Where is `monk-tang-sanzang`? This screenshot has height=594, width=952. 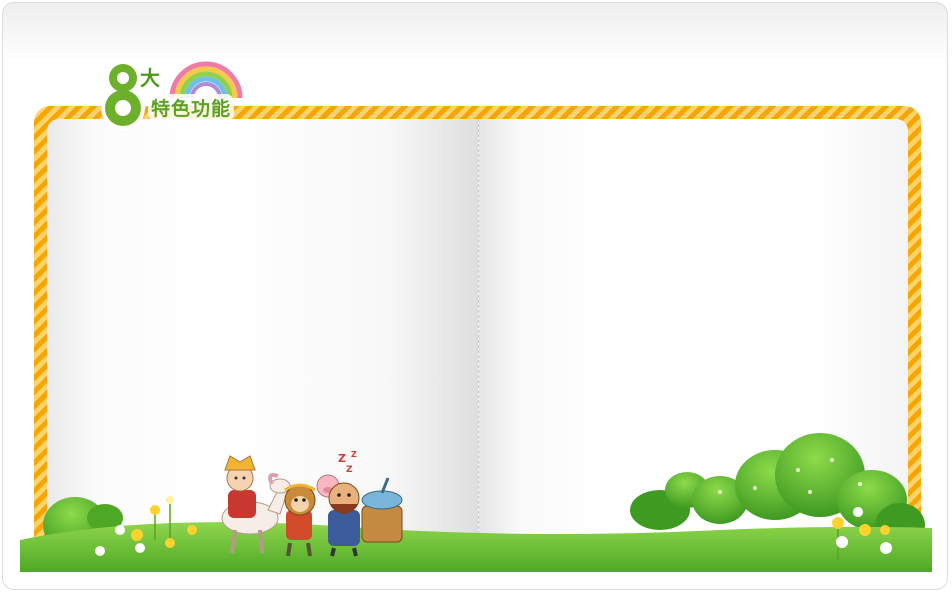
monk-tang-sanzang is located at coordinates (240, 486).